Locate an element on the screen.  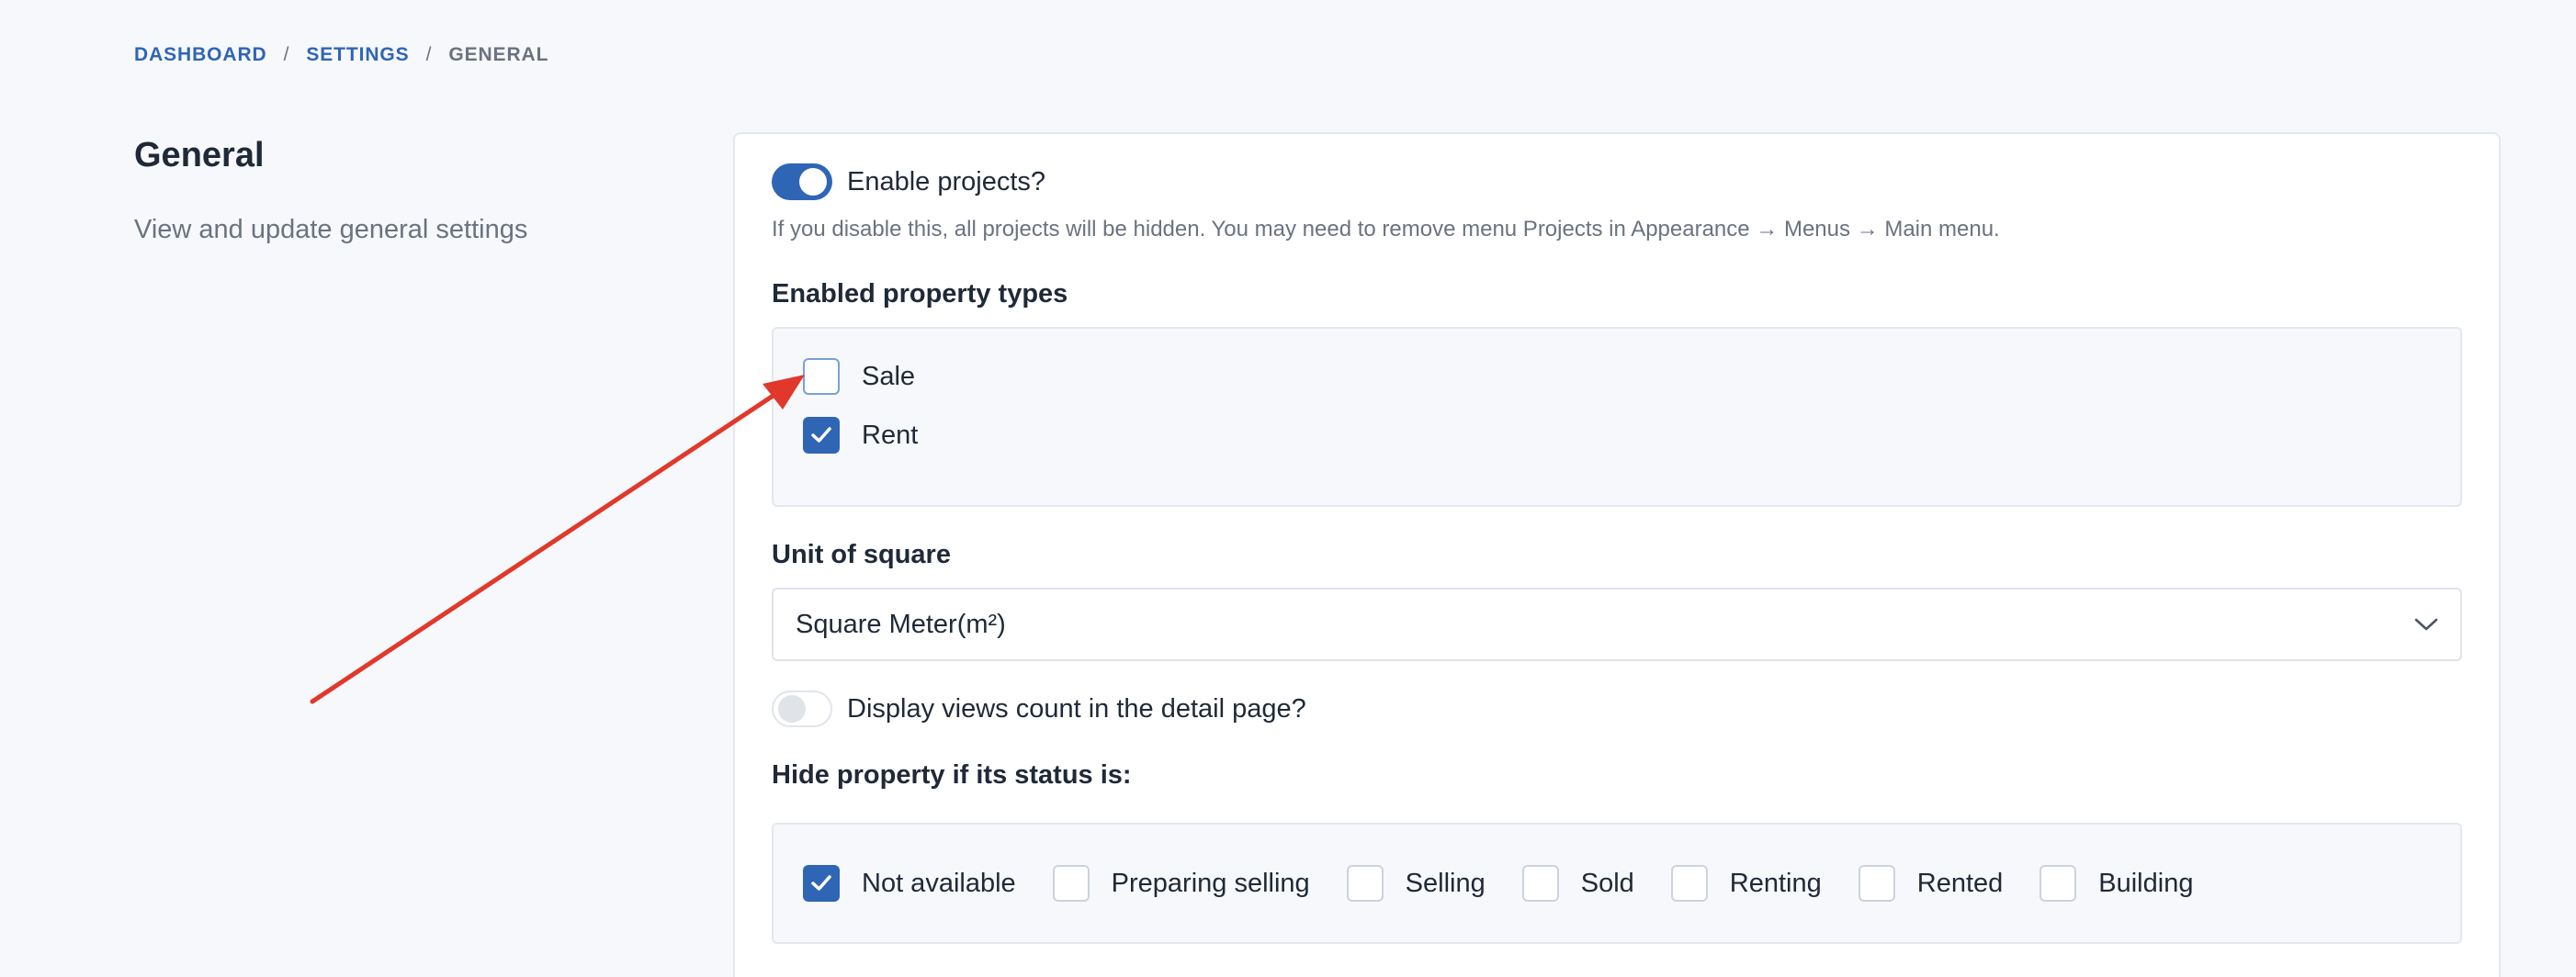
sale-checkbox is located at coordinates (821, 376).